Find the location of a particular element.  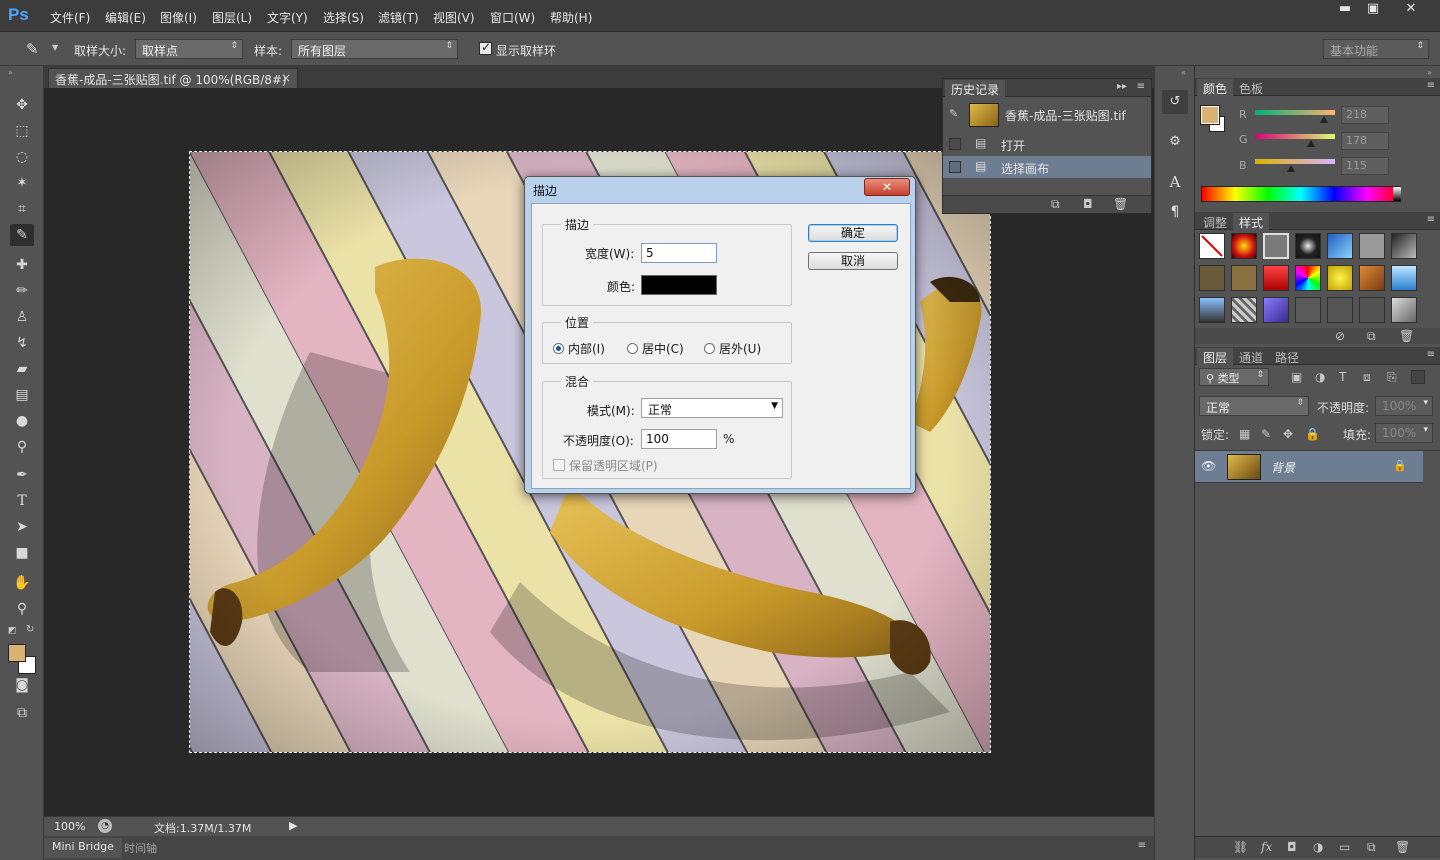

quick-mask-icon: ◙ is located at coordinates (22, 685).